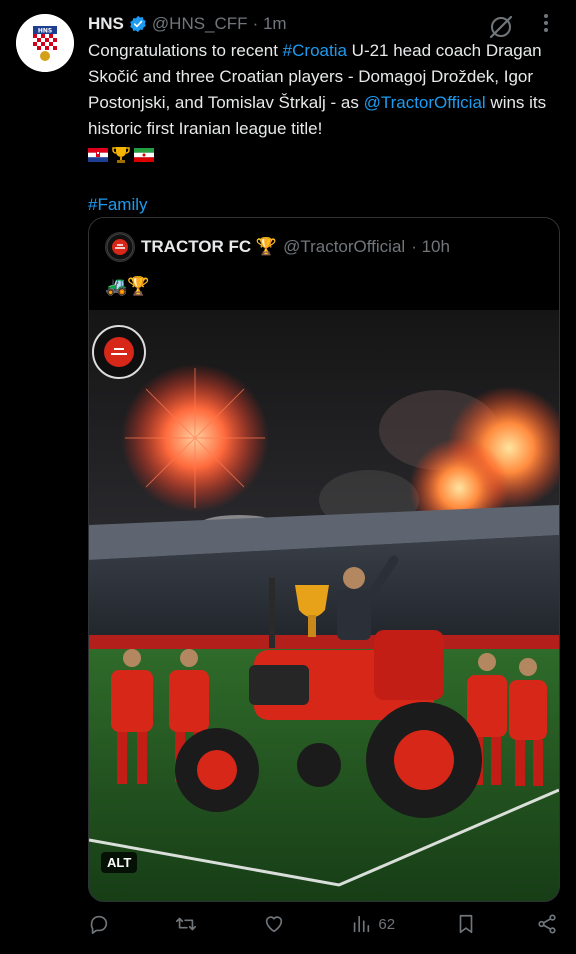 The height and width of the screenshot is (954, 576). What do you see at coordinates (119, 862) in the screenshot?
I see `alt-text-badge: ALT` at bounding box center [119, 862].